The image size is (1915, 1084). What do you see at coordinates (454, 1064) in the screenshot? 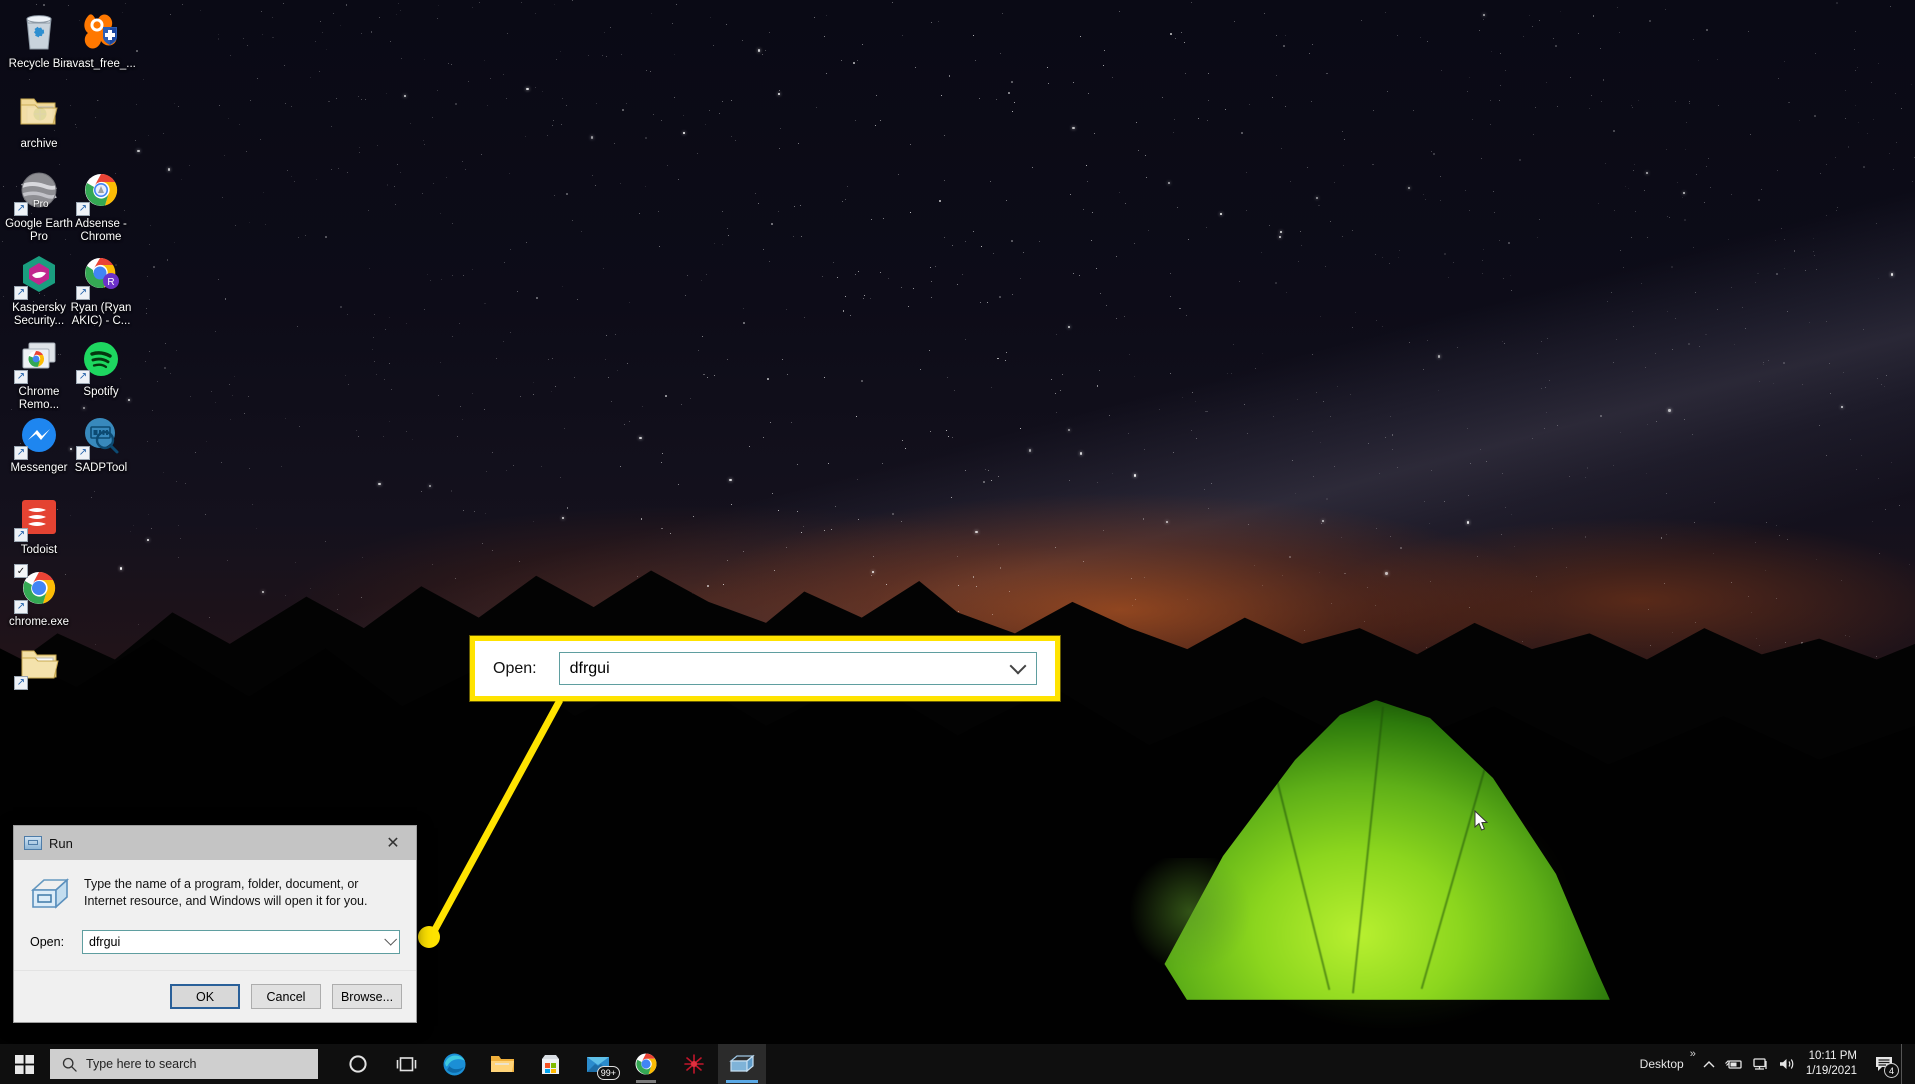
I see `microsoft-edge-icon` at bounding box center [454, 1064].